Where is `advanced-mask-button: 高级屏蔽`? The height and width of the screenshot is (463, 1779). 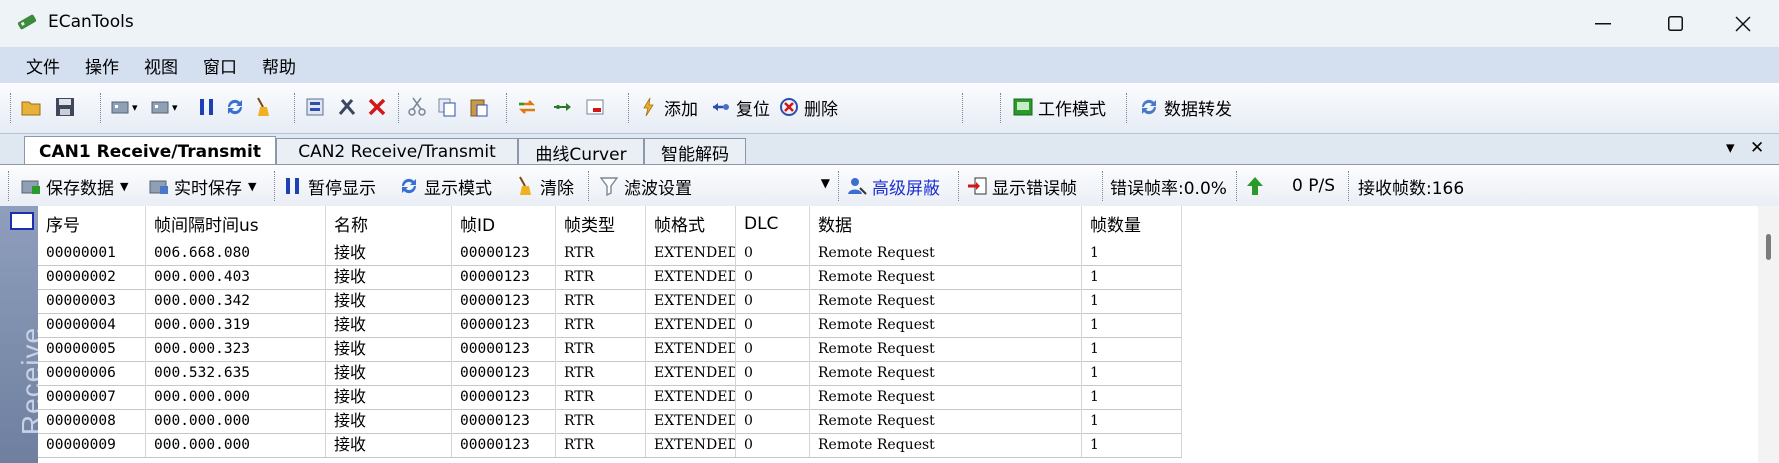
advanced-mask-button: 高级屏蔽 is located at coordinates (893, 186).